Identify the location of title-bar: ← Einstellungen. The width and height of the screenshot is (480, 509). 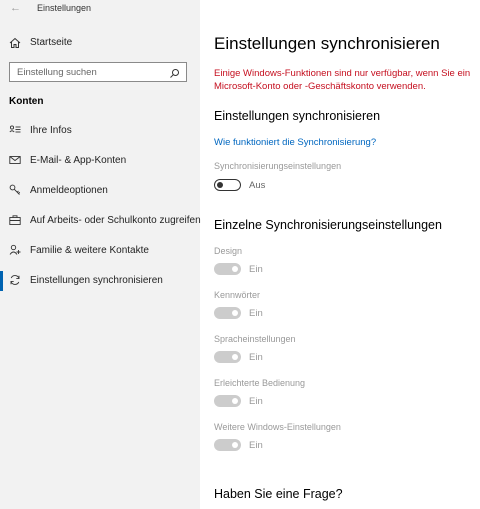
(100, 10).